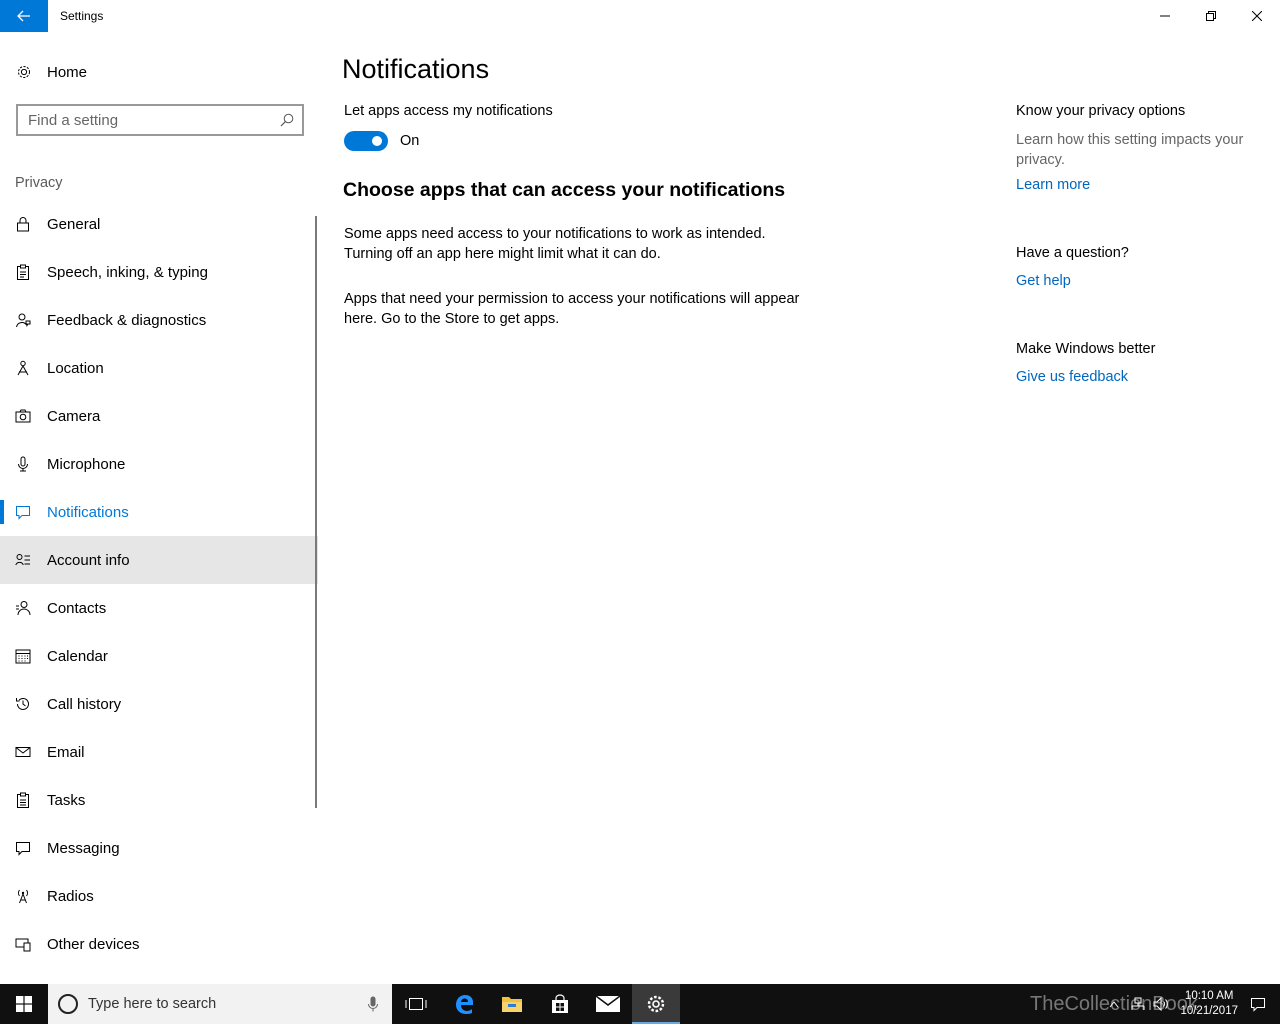  What do you see at coordinates (1258, 1004) in the screenshot?
I see `action-center-icon` at bounding box center [1258, 1004].